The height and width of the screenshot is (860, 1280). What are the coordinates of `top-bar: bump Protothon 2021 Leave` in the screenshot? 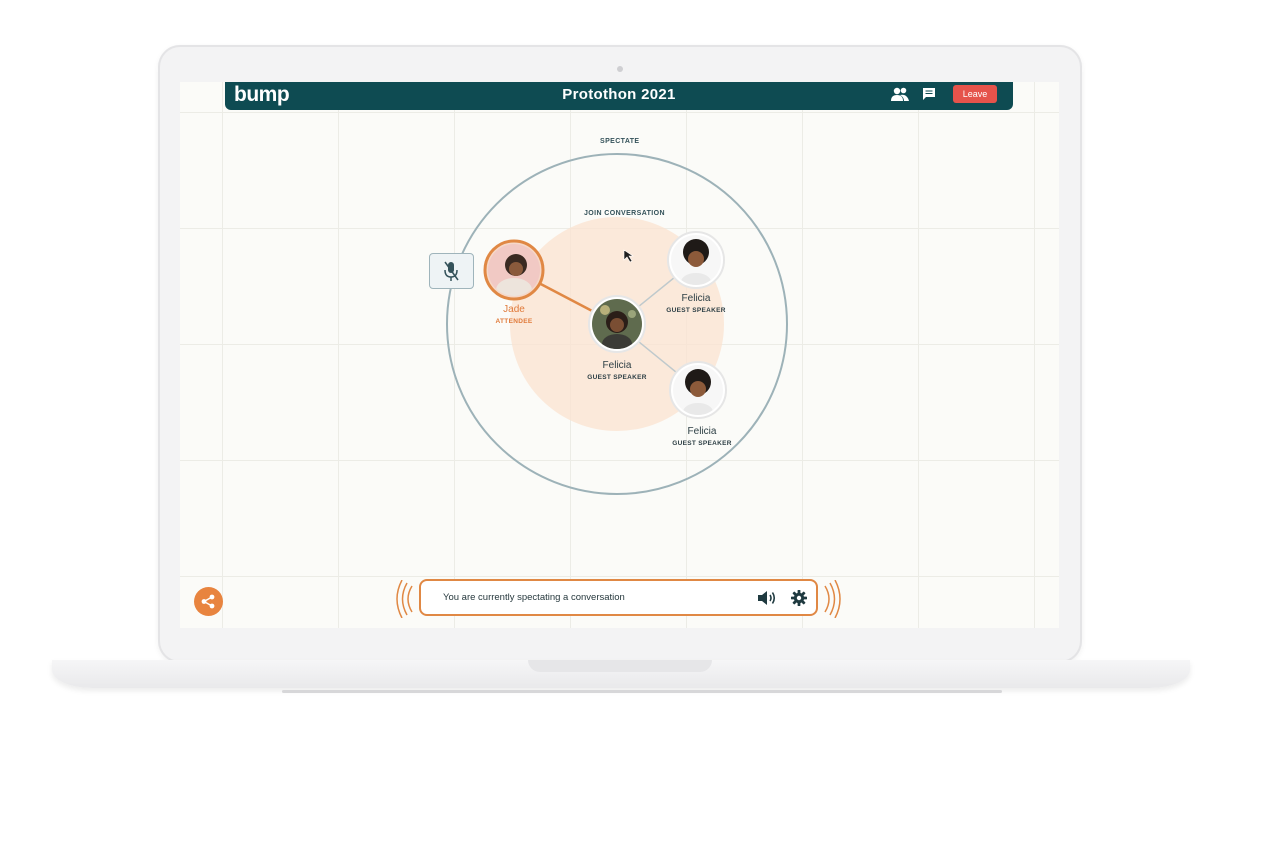 It's located at (619, 96).